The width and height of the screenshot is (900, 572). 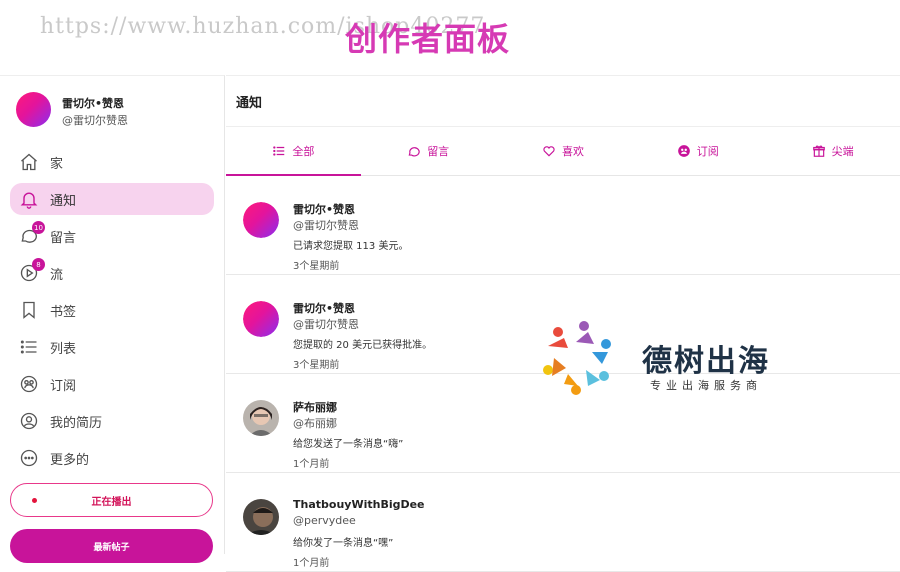 I want to click on list-item: 雷切尔•赞恩 @雷切尔赞恩 已请求您提取 113 美元。 3个星期前, so click(x=563, y=225).